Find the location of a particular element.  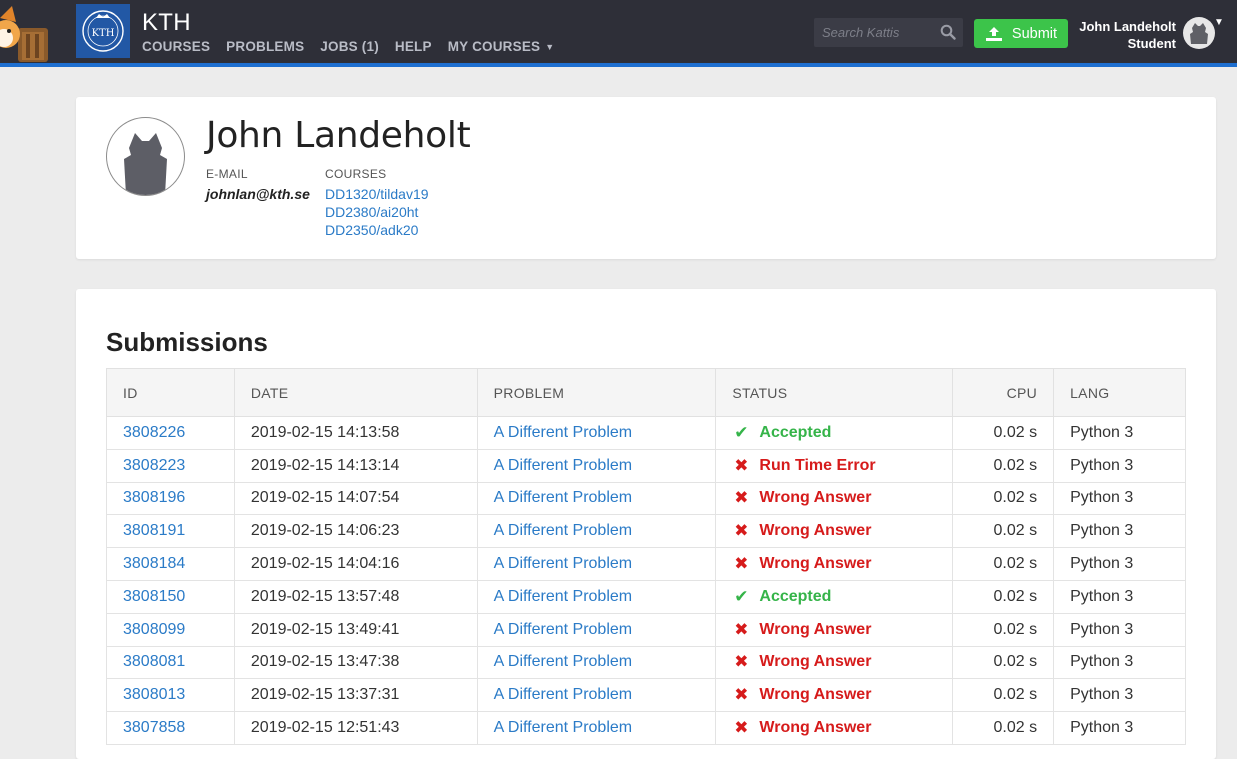

cell-date: 2019-02-15 14:13:58 is located at coordinates (355, 433).